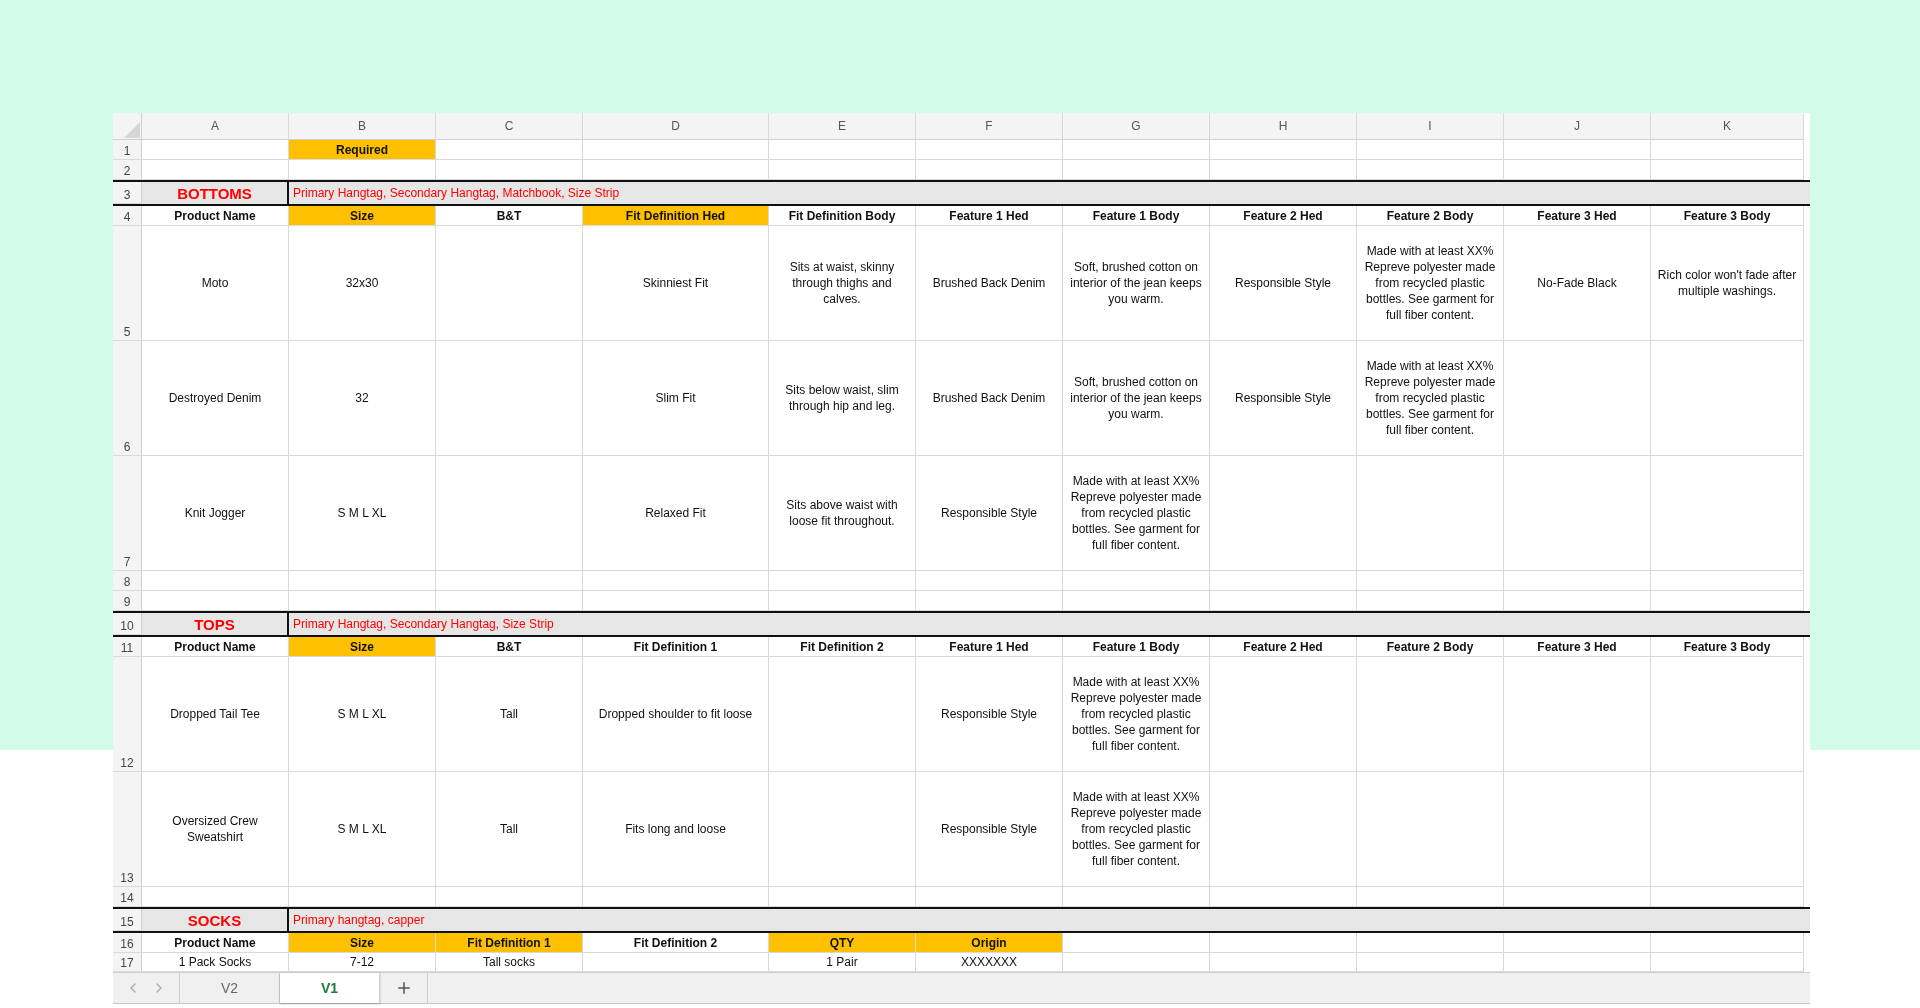  What do you see at coordinates (1577, 283) in the screenshot?
I see `table-cell: No-Fade Black` at bounding box center [1577, 283].